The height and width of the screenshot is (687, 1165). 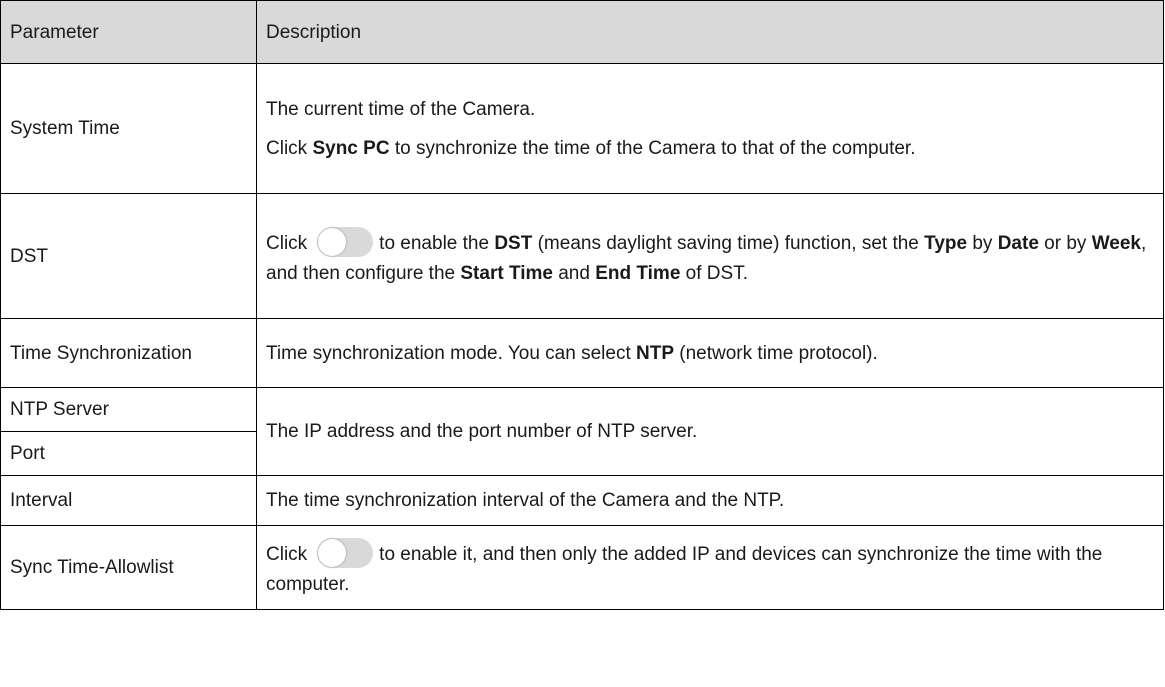 I want to click on param-port: Port, so click(x=128, y=453).